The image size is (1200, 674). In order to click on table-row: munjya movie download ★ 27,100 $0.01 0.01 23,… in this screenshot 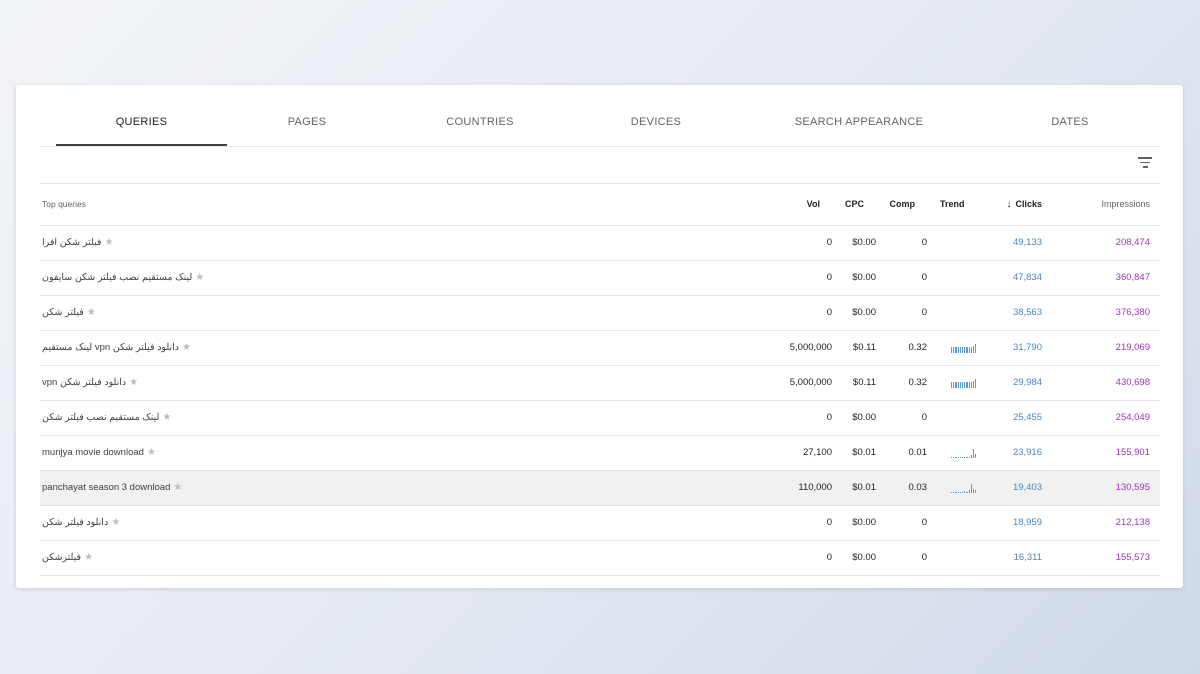, I will do `click(600, 453)`.